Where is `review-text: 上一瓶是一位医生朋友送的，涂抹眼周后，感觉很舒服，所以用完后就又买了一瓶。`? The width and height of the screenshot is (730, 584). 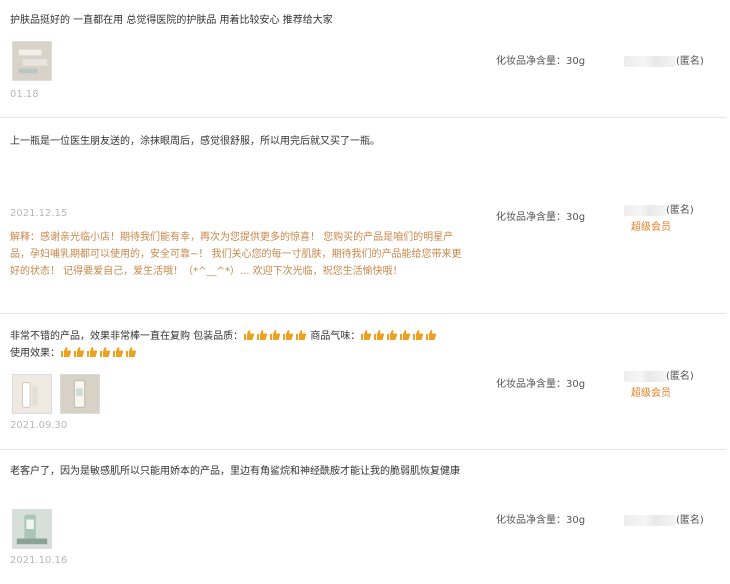
review-text: 上一瓶是一位医生朋友送的，涂抹眼周后，感觉很舒服，所以用完后就又买了一瓶。 is located at coordinates (195, 141).